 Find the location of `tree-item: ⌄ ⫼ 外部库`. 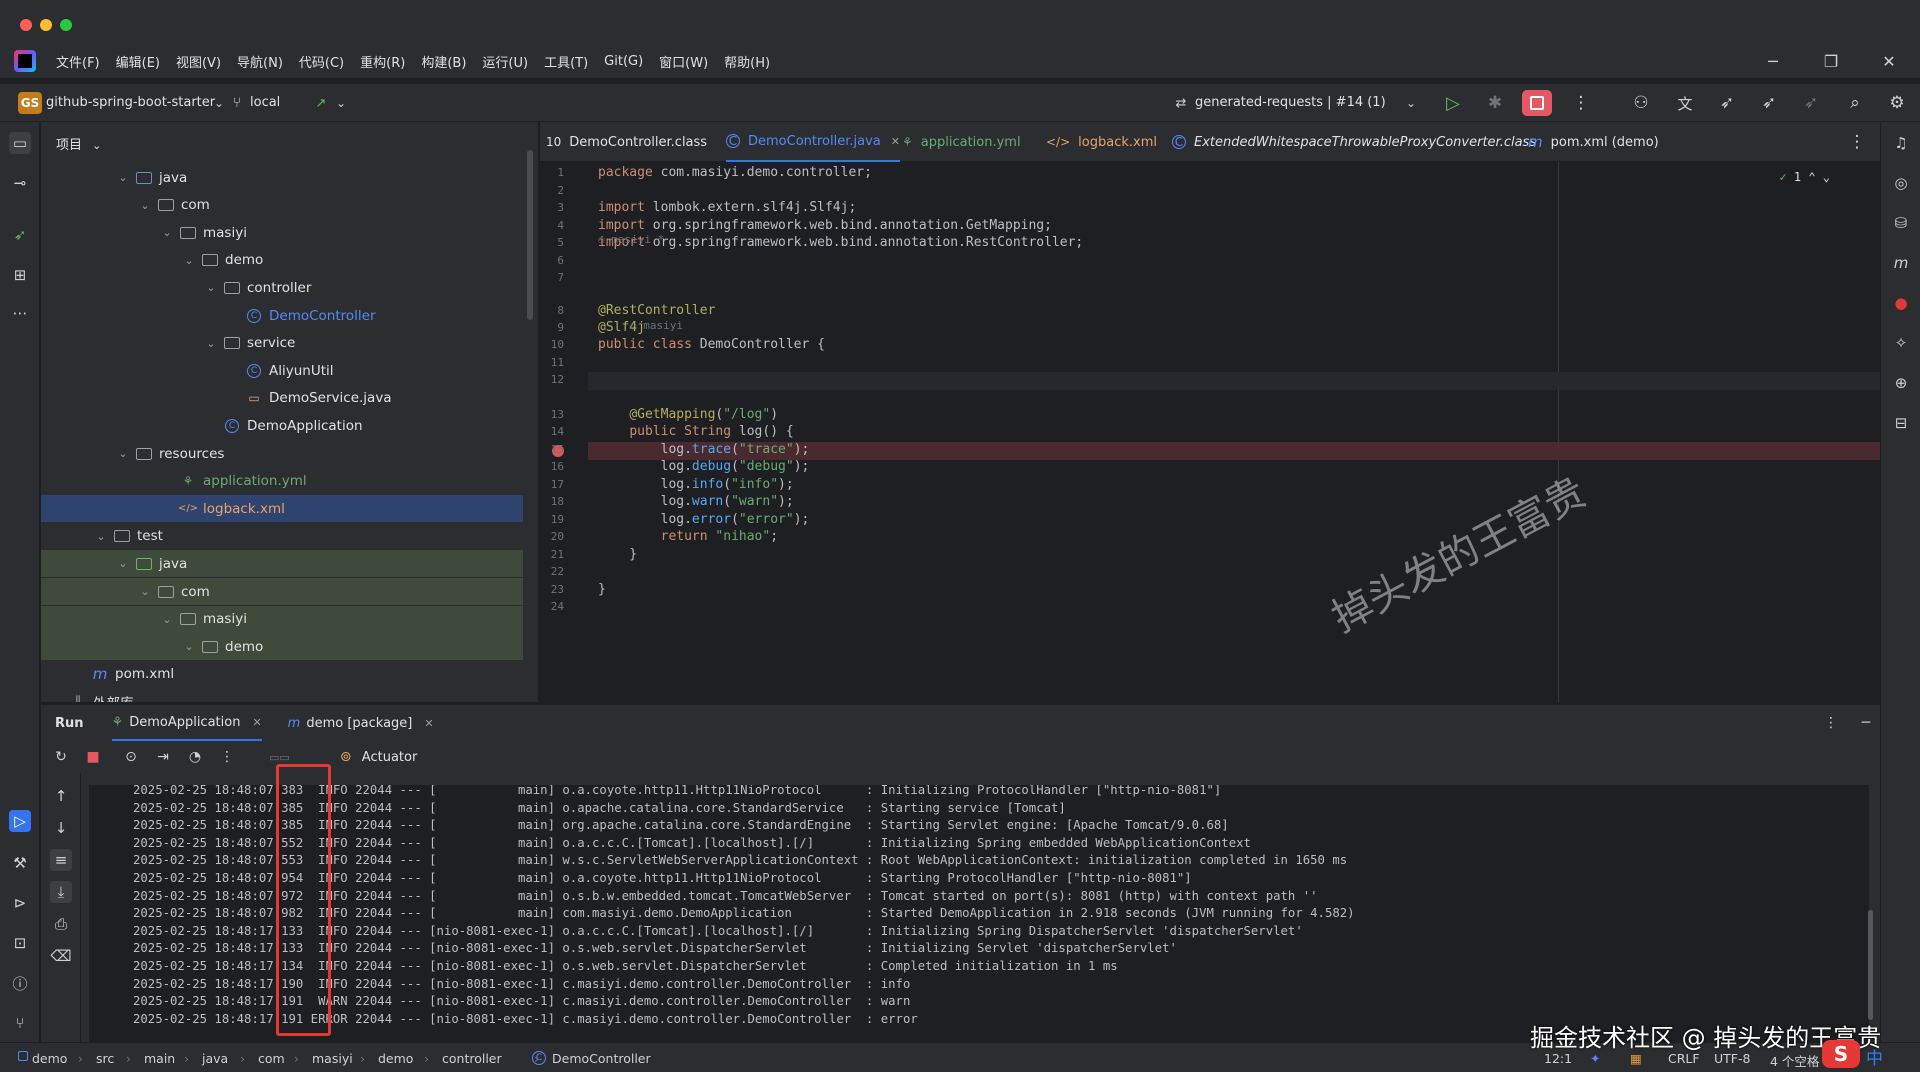

tree-item: ⌄ ⫼ 外部库 is located at coordinates (282, 695).